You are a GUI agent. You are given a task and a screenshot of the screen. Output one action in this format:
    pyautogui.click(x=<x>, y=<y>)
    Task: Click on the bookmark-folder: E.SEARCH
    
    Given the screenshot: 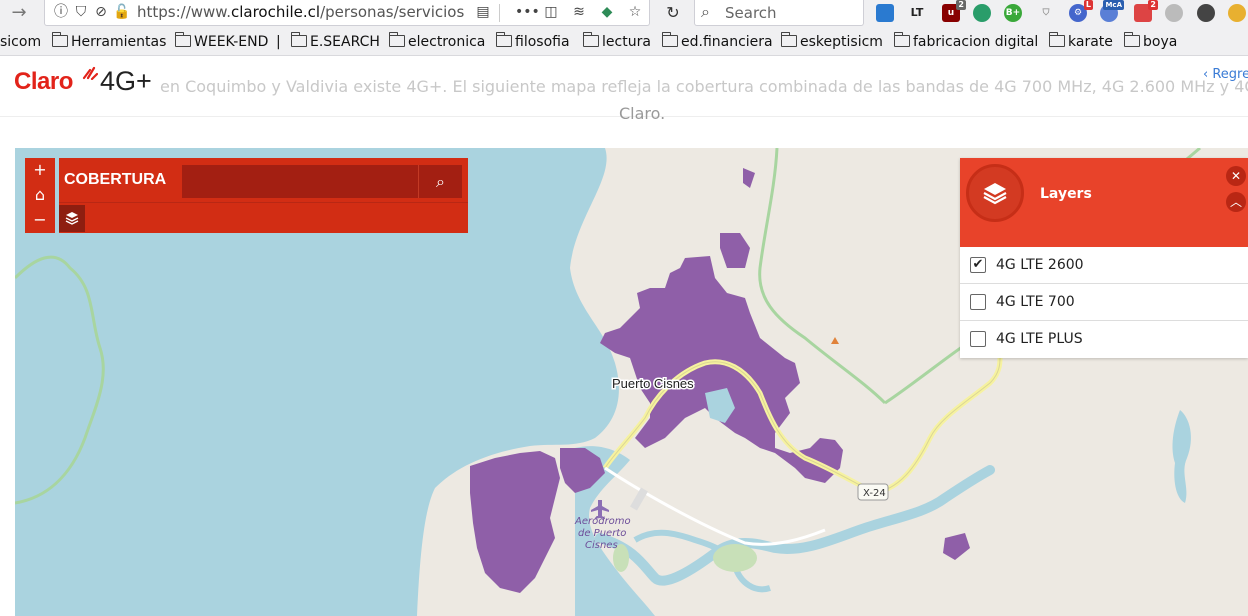 What is the action you would take?
    pyautogui.click(x=335, y=41)
    